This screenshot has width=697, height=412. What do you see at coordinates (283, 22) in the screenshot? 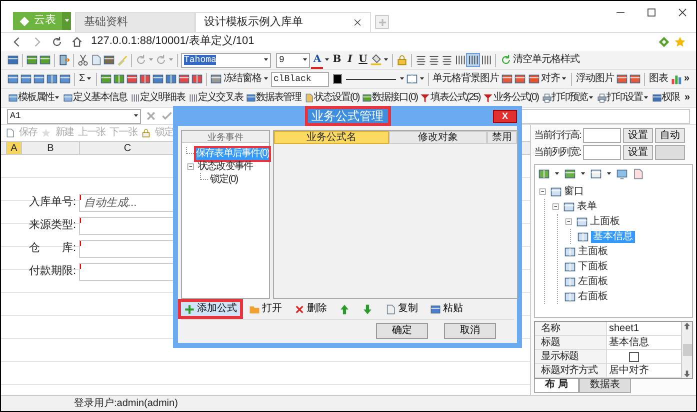
I see `browser-tab: 设计模板示例入库单` at bounding box center [283, 22].